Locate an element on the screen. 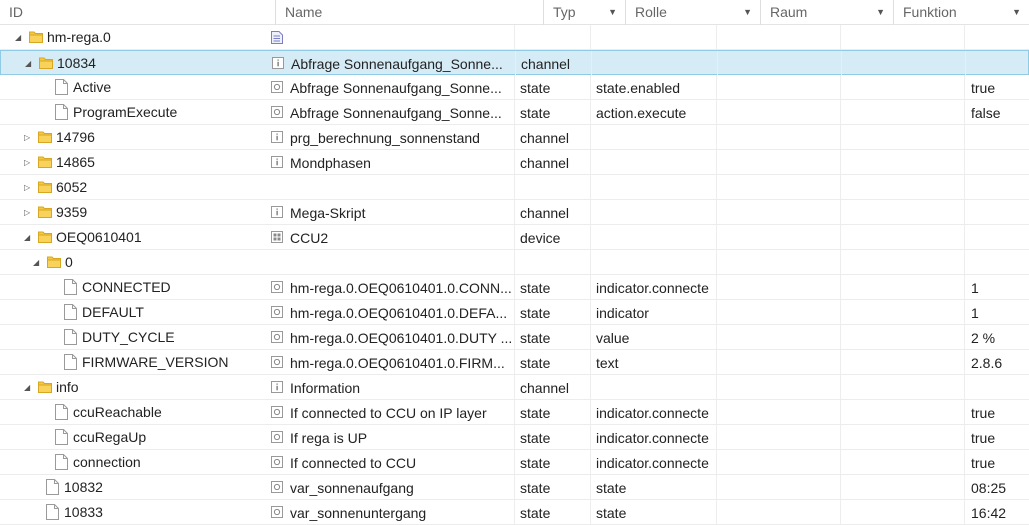 Image resolution: width=1029 pixels, height=525 pixels. column-header-name: Name is located at coordinates (410, 12).